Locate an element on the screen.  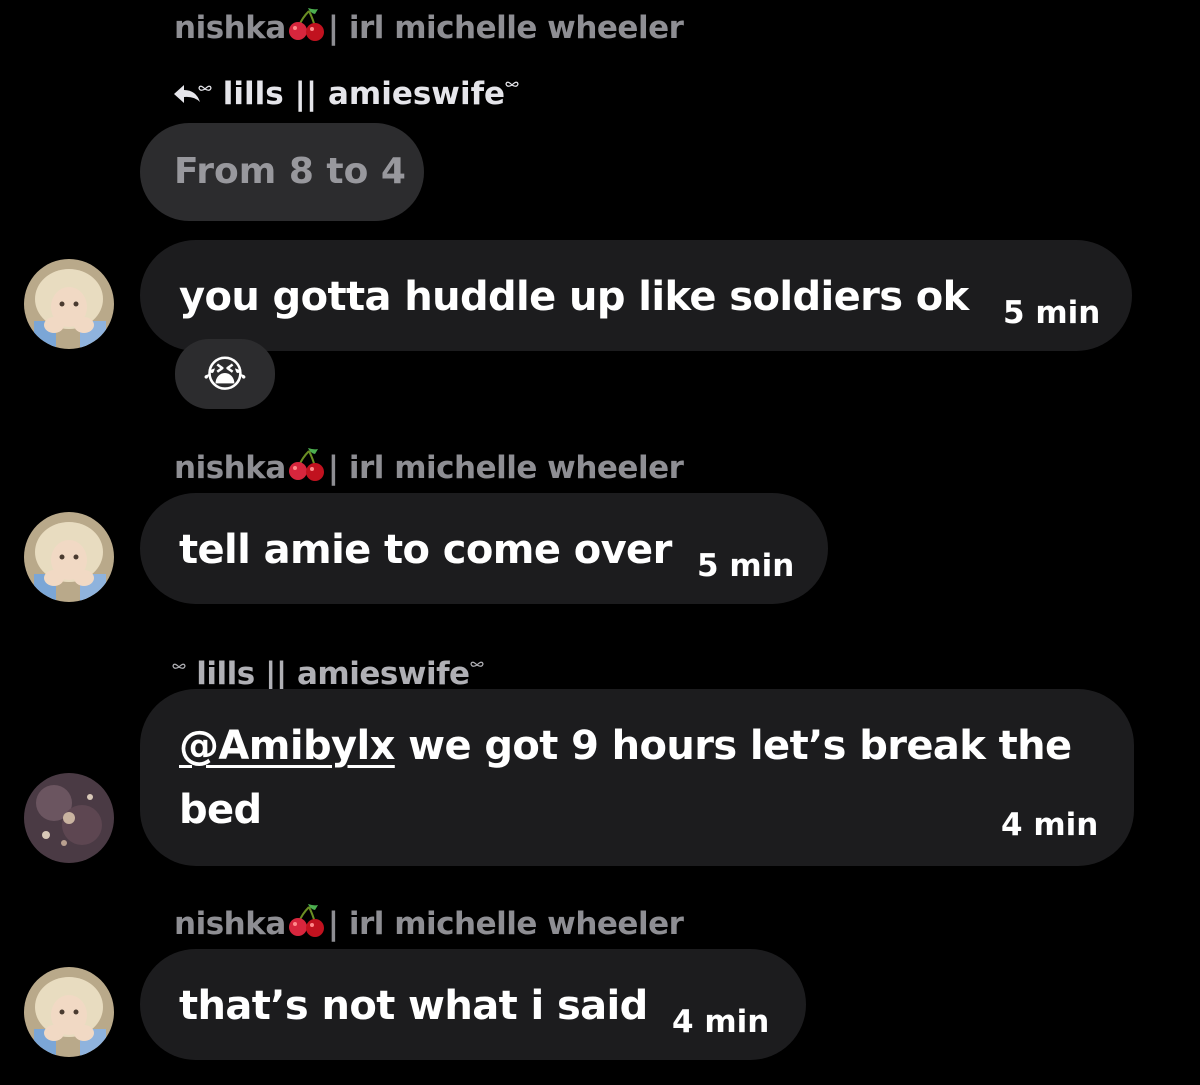
sender-name-text: lills || amieswife is located at coordinates (333, 674).